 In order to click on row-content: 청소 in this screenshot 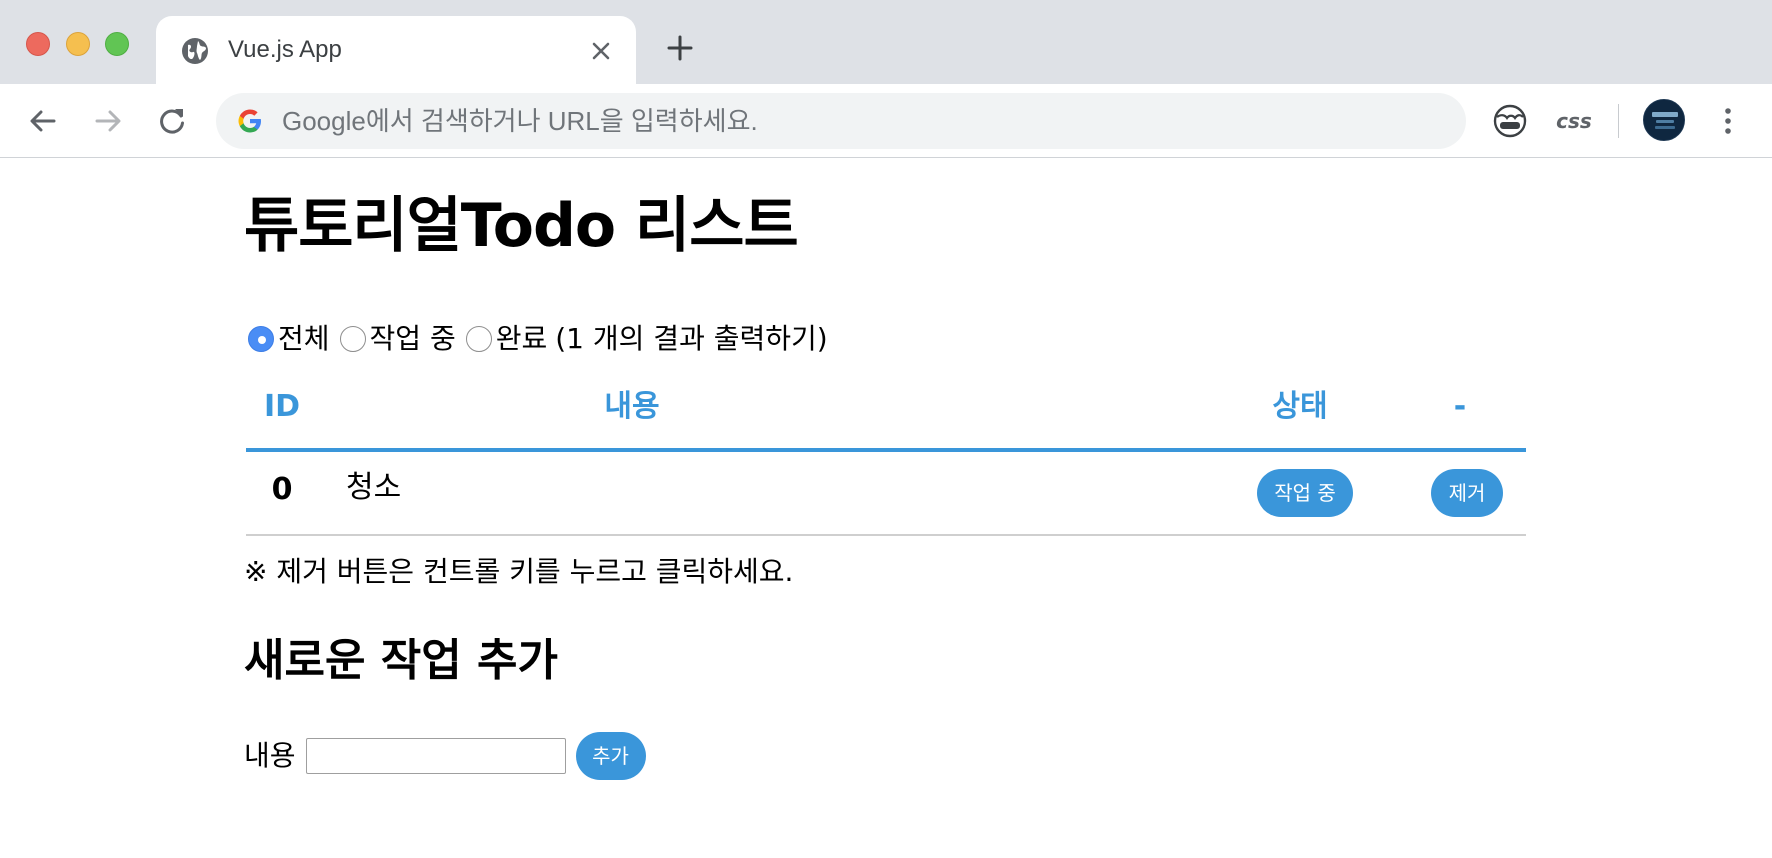, I will do `click(374, 487)`.